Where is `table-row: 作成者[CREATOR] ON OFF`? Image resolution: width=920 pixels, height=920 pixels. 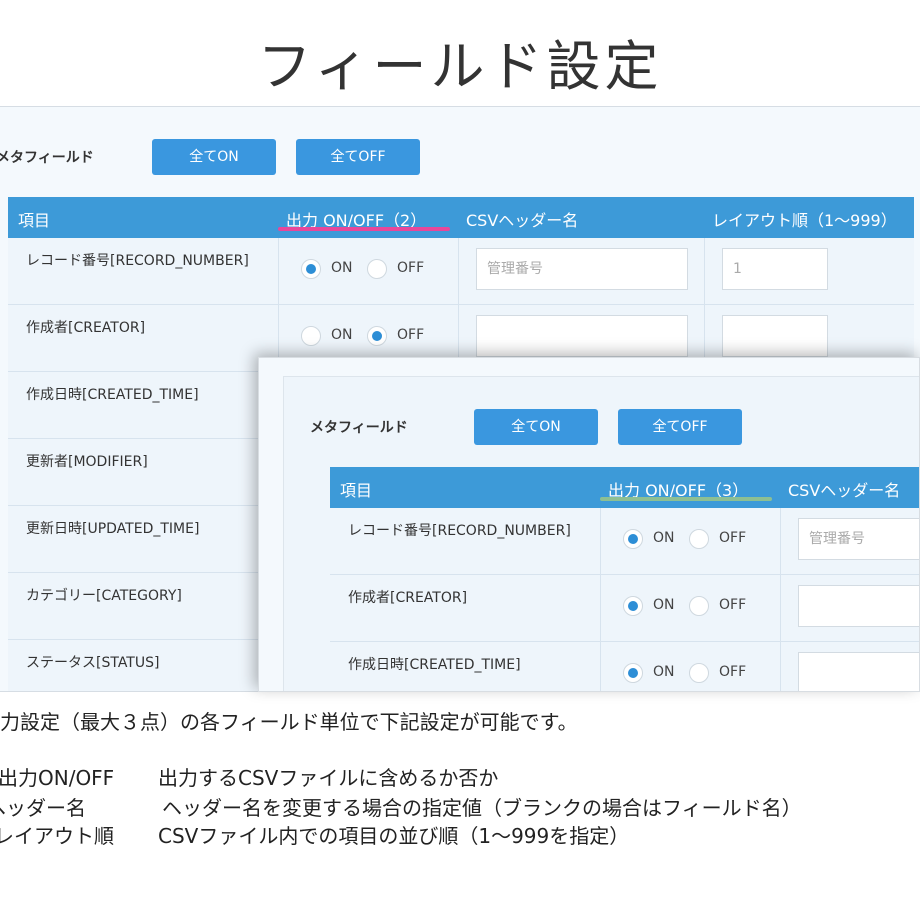
table-row: 作成者[CREATOR] ON OFF is located at coordinates (624, 608).